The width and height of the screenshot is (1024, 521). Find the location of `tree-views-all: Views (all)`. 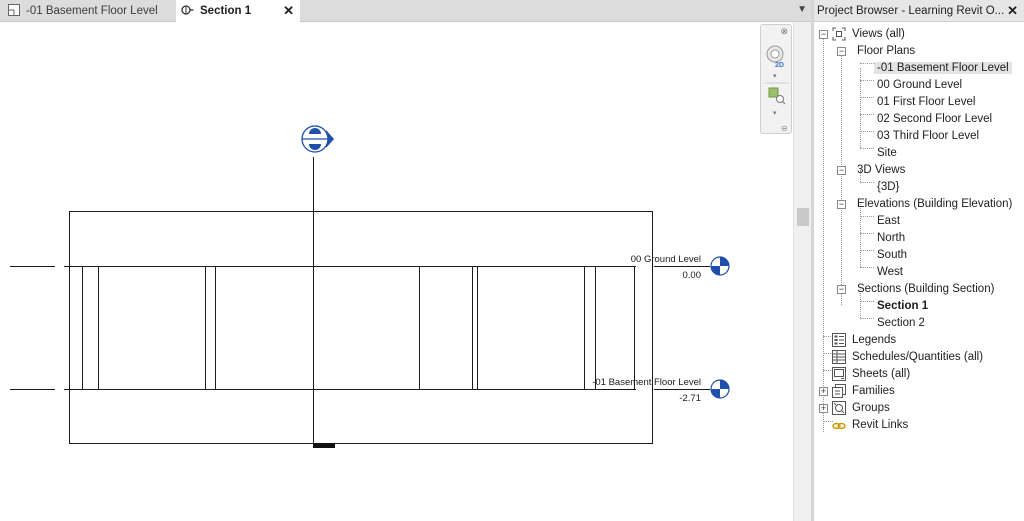

tree-views-all: Views (all) is located at coordinates (870, 33).